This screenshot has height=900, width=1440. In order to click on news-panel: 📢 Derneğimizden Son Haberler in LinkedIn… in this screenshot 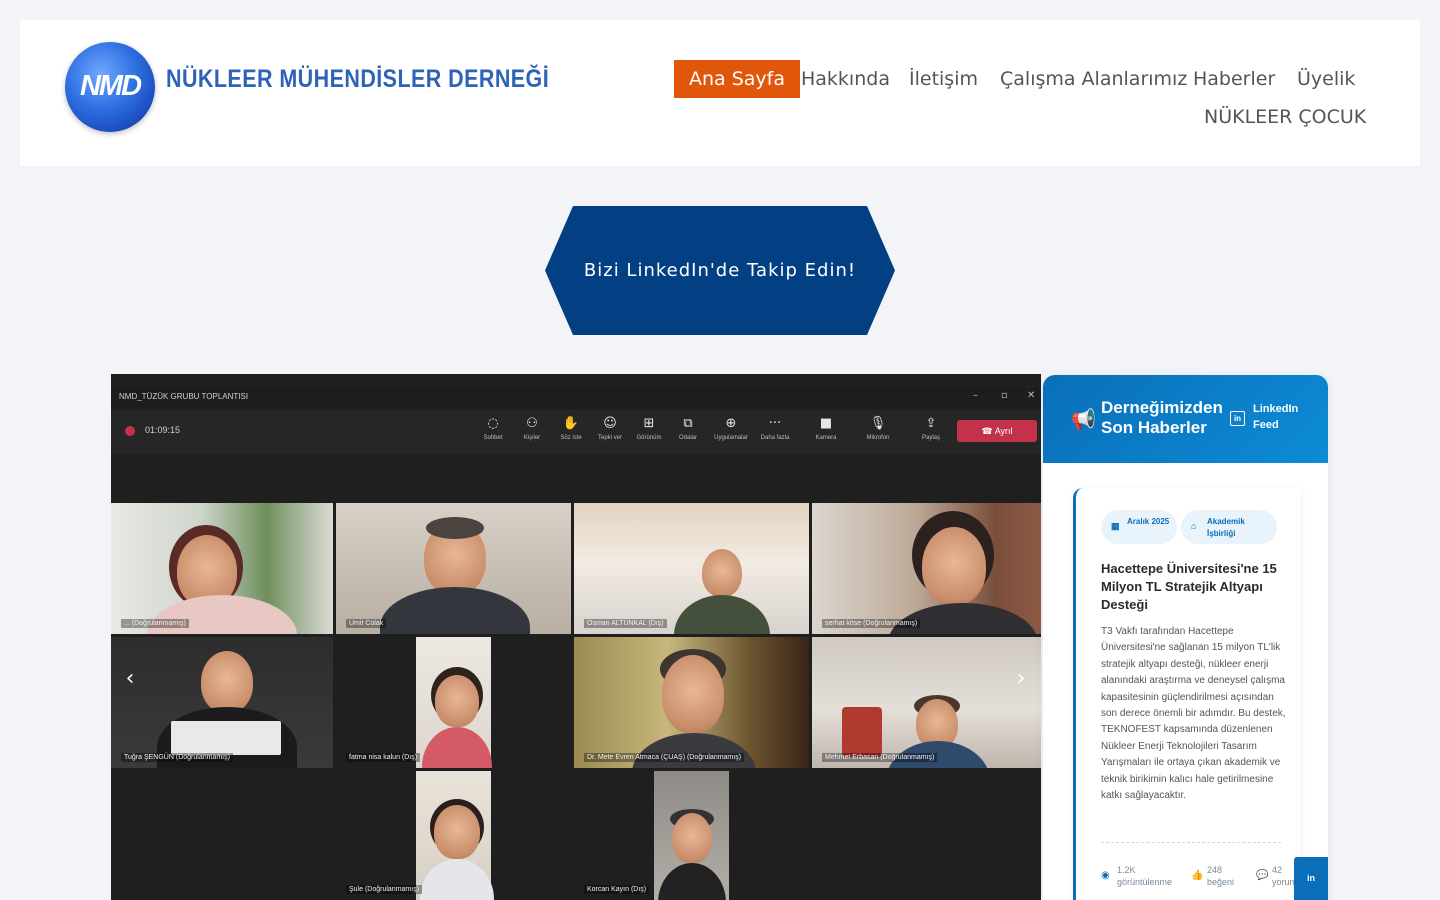, I will do `click(1185, 637)`.